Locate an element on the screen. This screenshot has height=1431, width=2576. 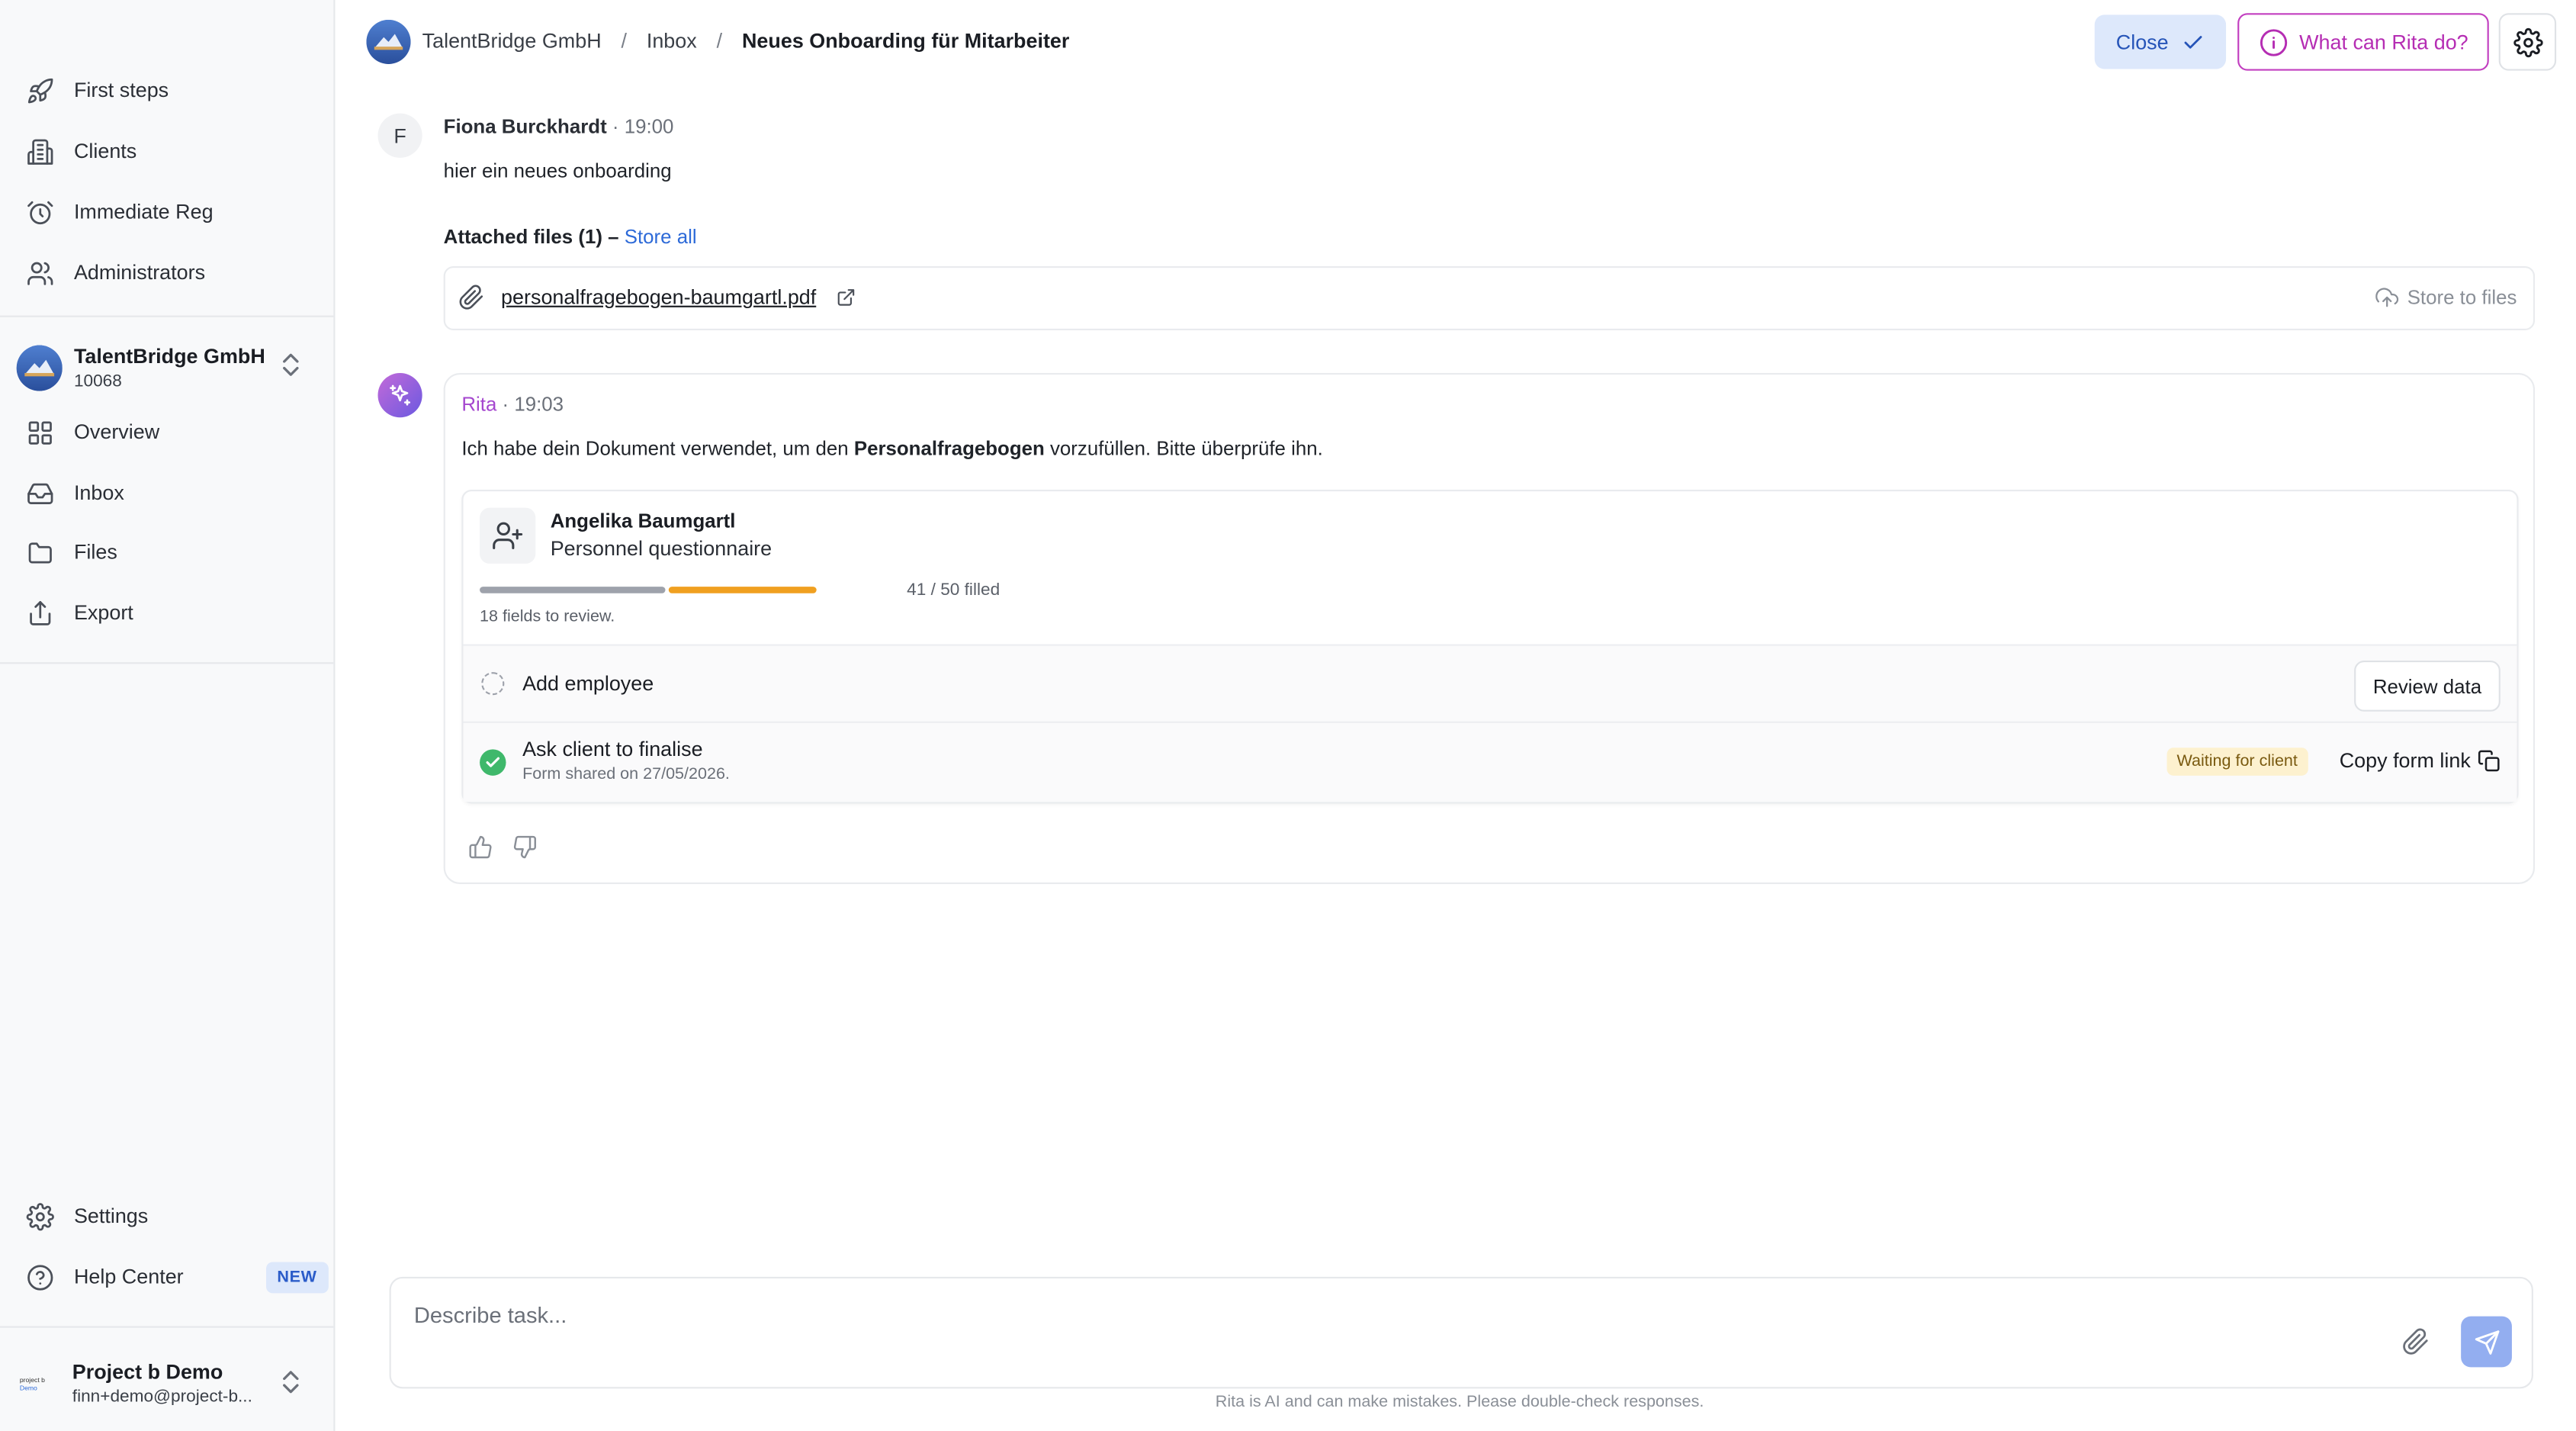
attachment-link: personalfragebogen-baumgartl.pdf is located at coordinates (658, 297).